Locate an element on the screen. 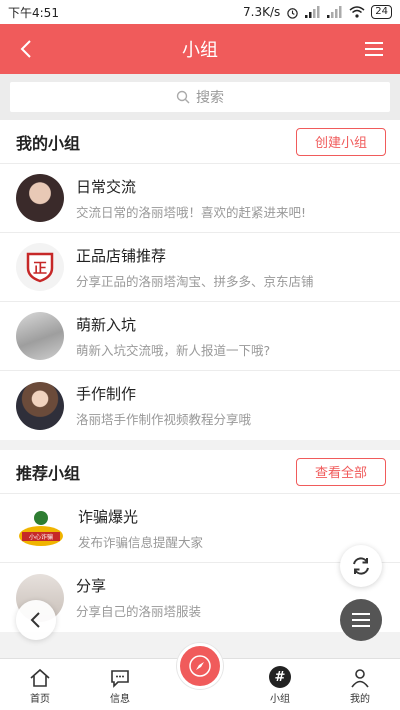 The width and height of the screenshot is (400, 710). shield-badge-avatar: 正 is located at coordinates (40, 267).